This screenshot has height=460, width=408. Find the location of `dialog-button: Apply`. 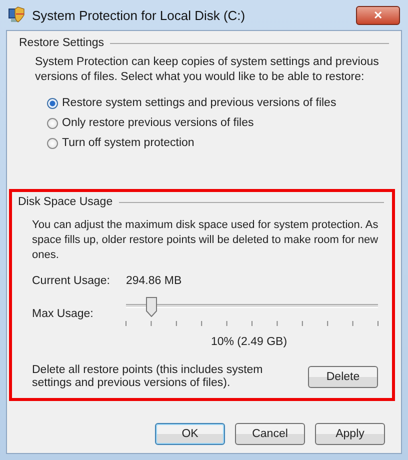

dialog-button: Apply is located at coordinates (350, 434).